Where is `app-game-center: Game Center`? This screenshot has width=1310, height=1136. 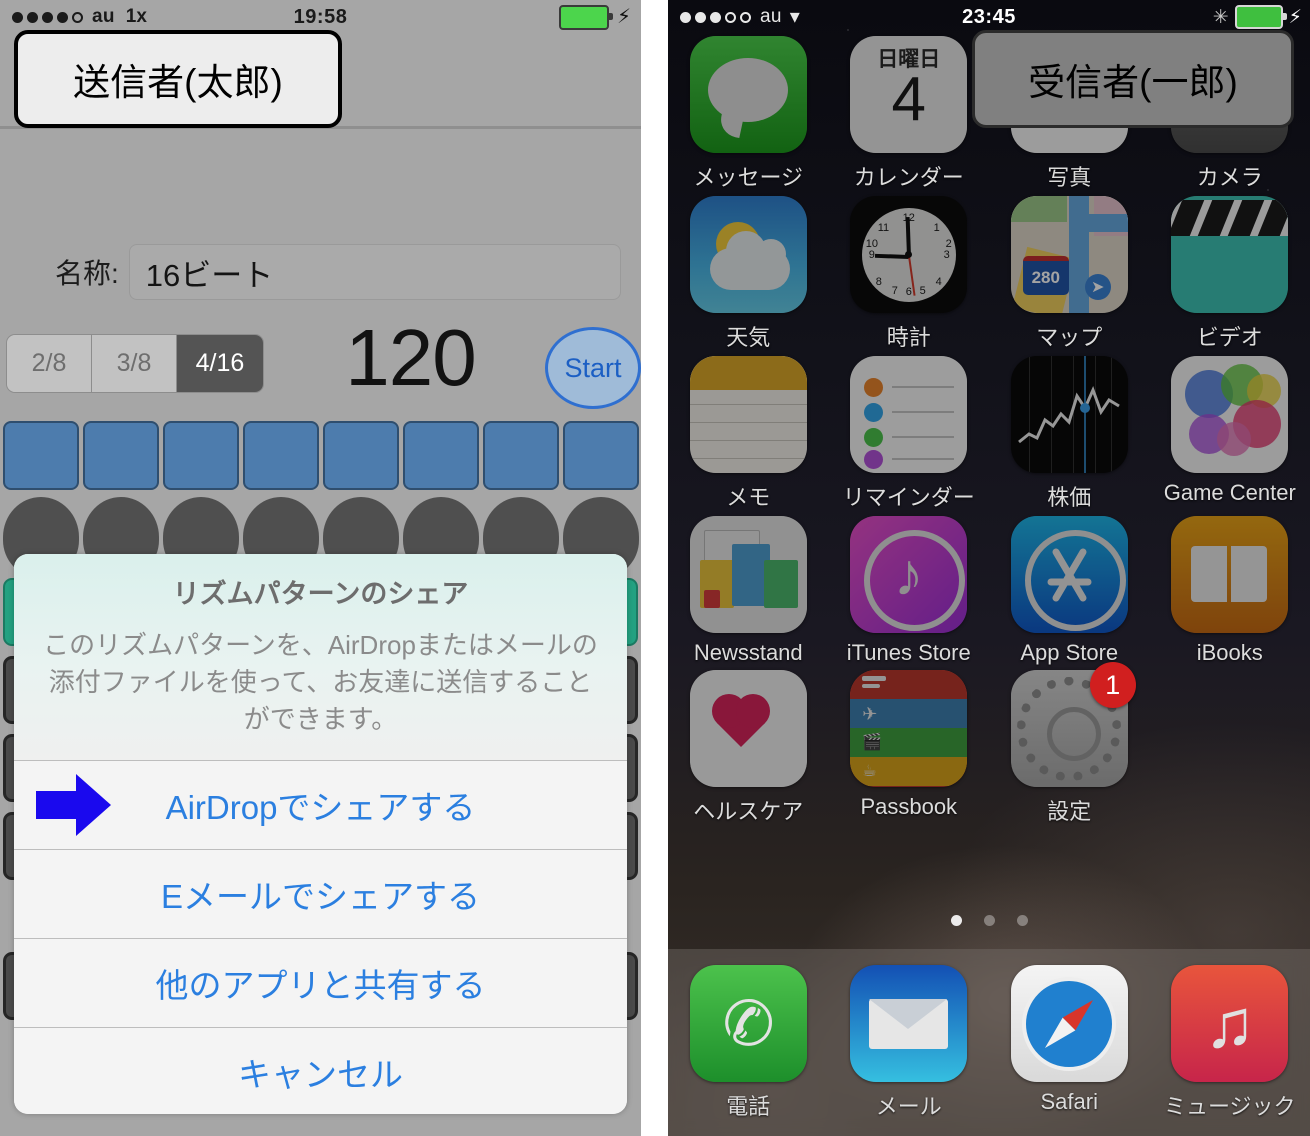 app-game-center: Game Center is located at coordinates (1230, 434).